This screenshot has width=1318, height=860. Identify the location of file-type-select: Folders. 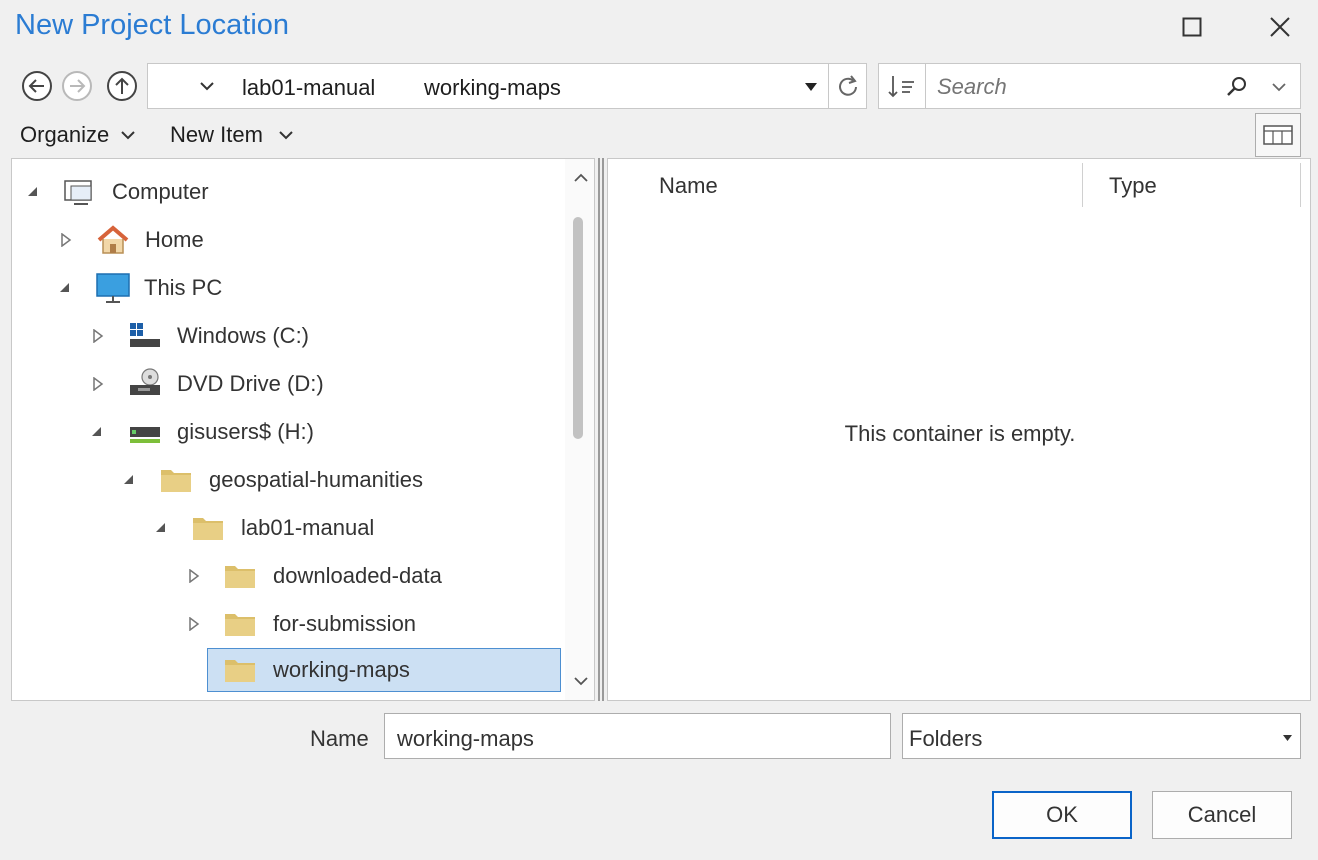
(1101, 736).